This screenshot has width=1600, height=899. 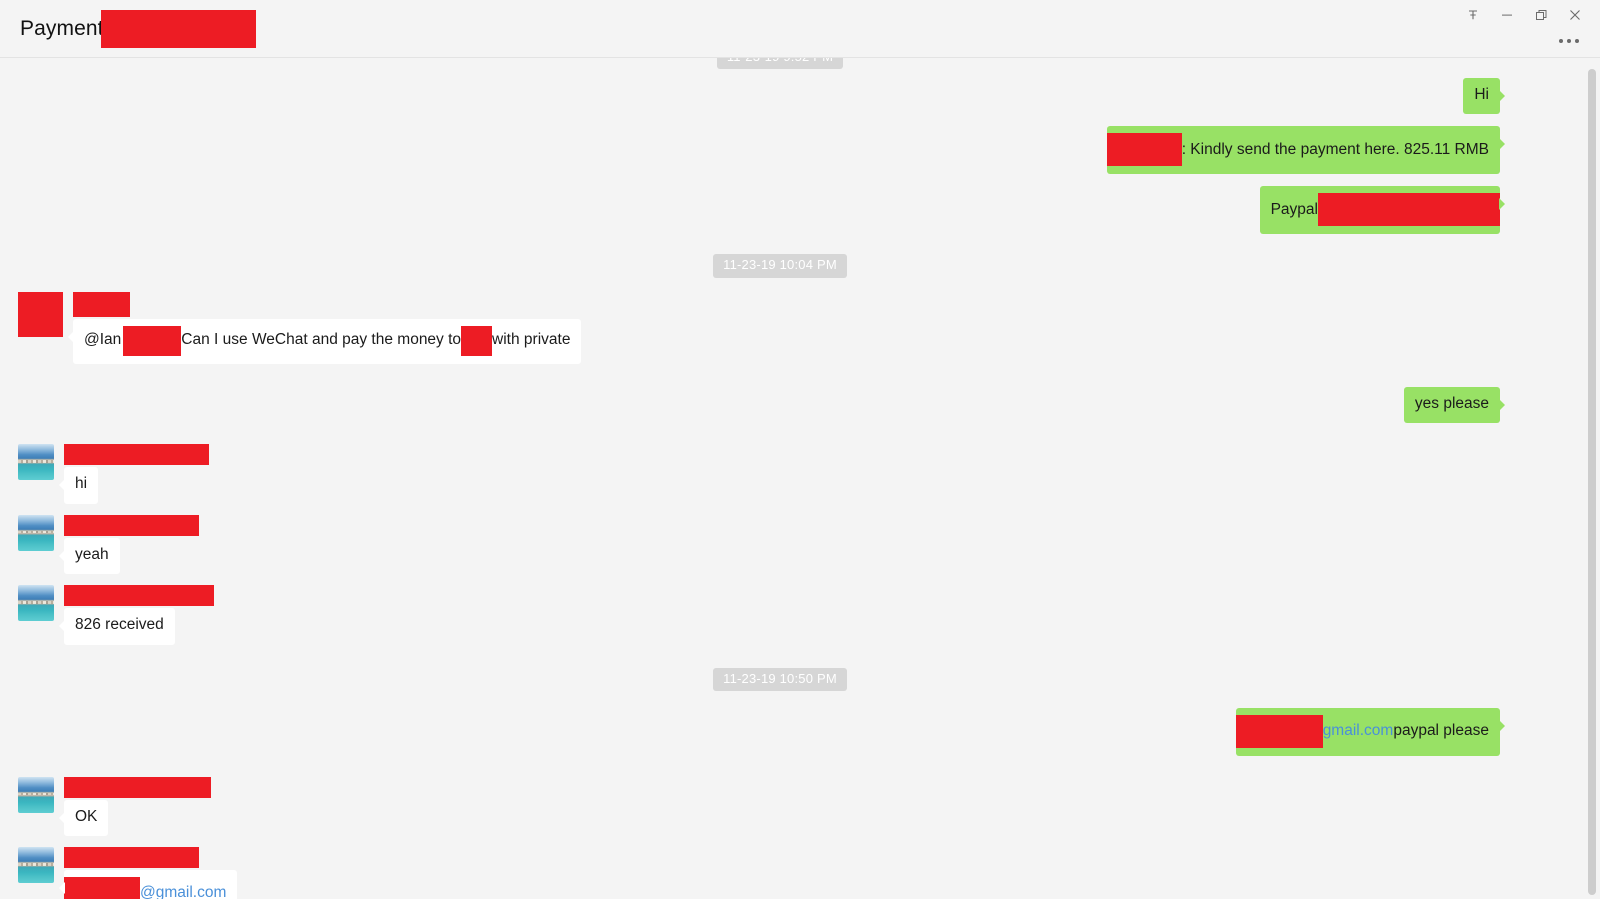 I want to click on message-bubble: Hi, so click(x=1484, y=96).